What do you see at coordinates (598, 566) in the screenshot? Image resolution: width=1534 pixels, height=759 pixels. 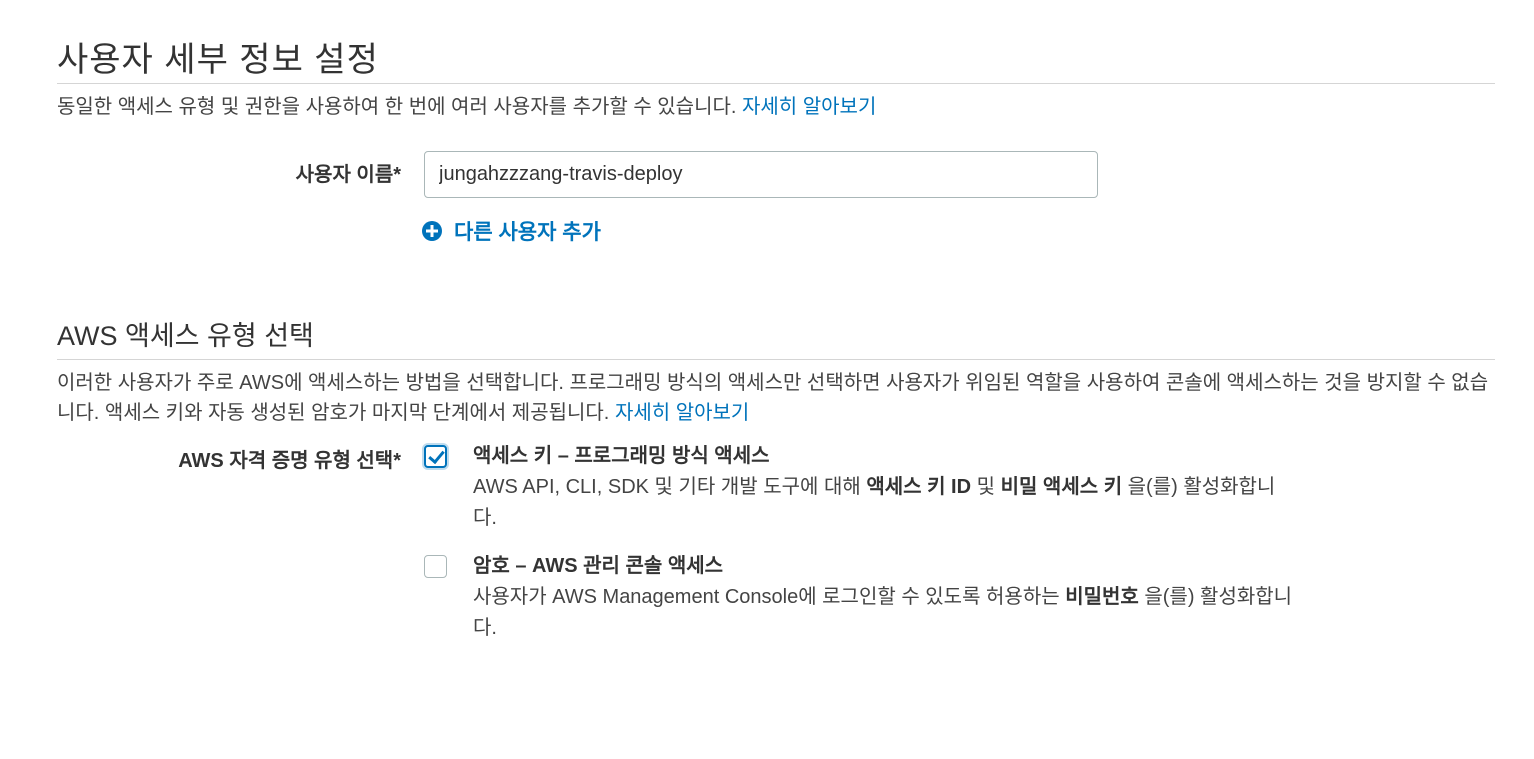 I see `option-title: 암호 – AWS 관리 콘솔 액세스` at bounding box center [598, 566].